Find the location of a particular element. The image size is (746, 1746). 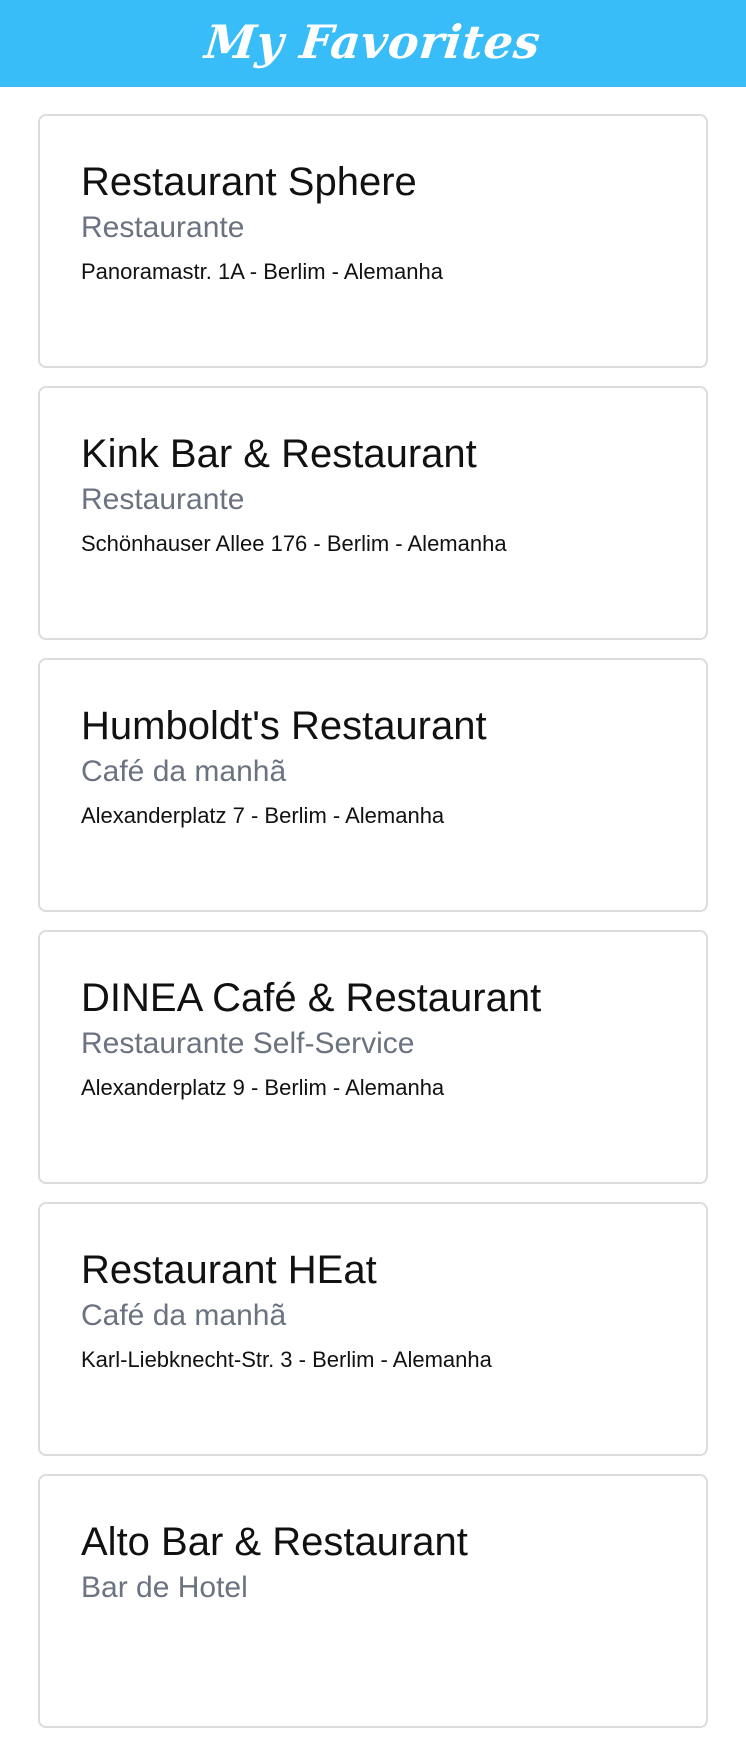

favorite-name: Restaurant Sphere is located at coordinates (249, 182).